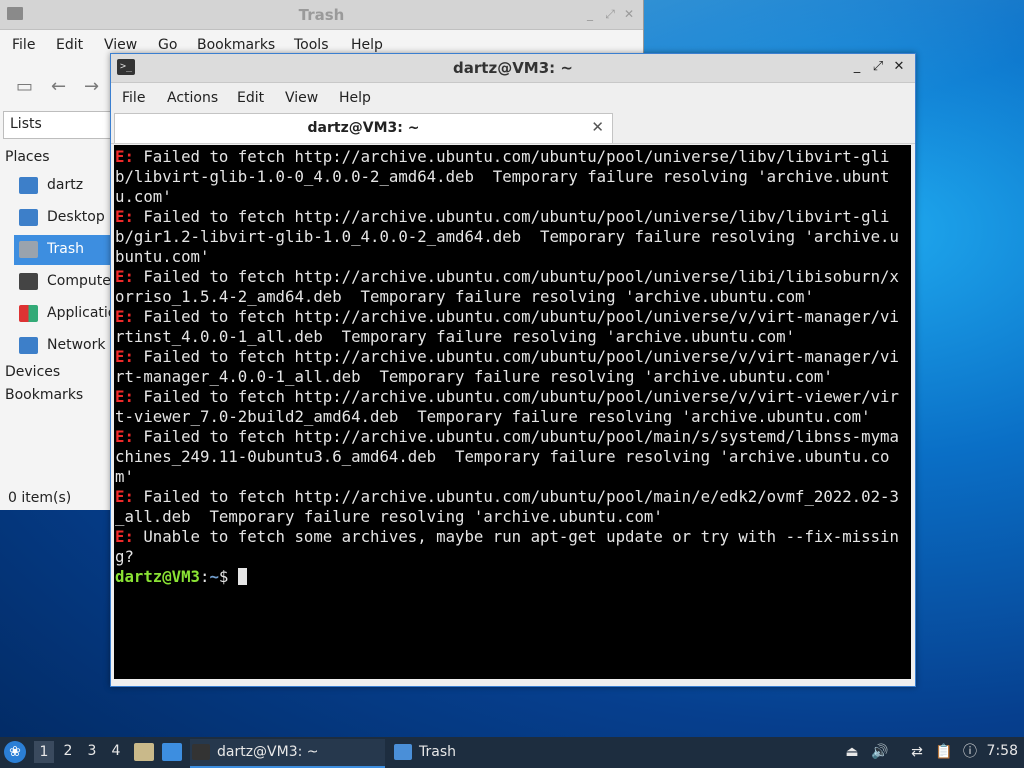 Image resolution: width=1024 pixels, height=768 pixels. Describe the element at coordinates (489, 752) in the screenshot. I see `task-trash: Trash` at that location.